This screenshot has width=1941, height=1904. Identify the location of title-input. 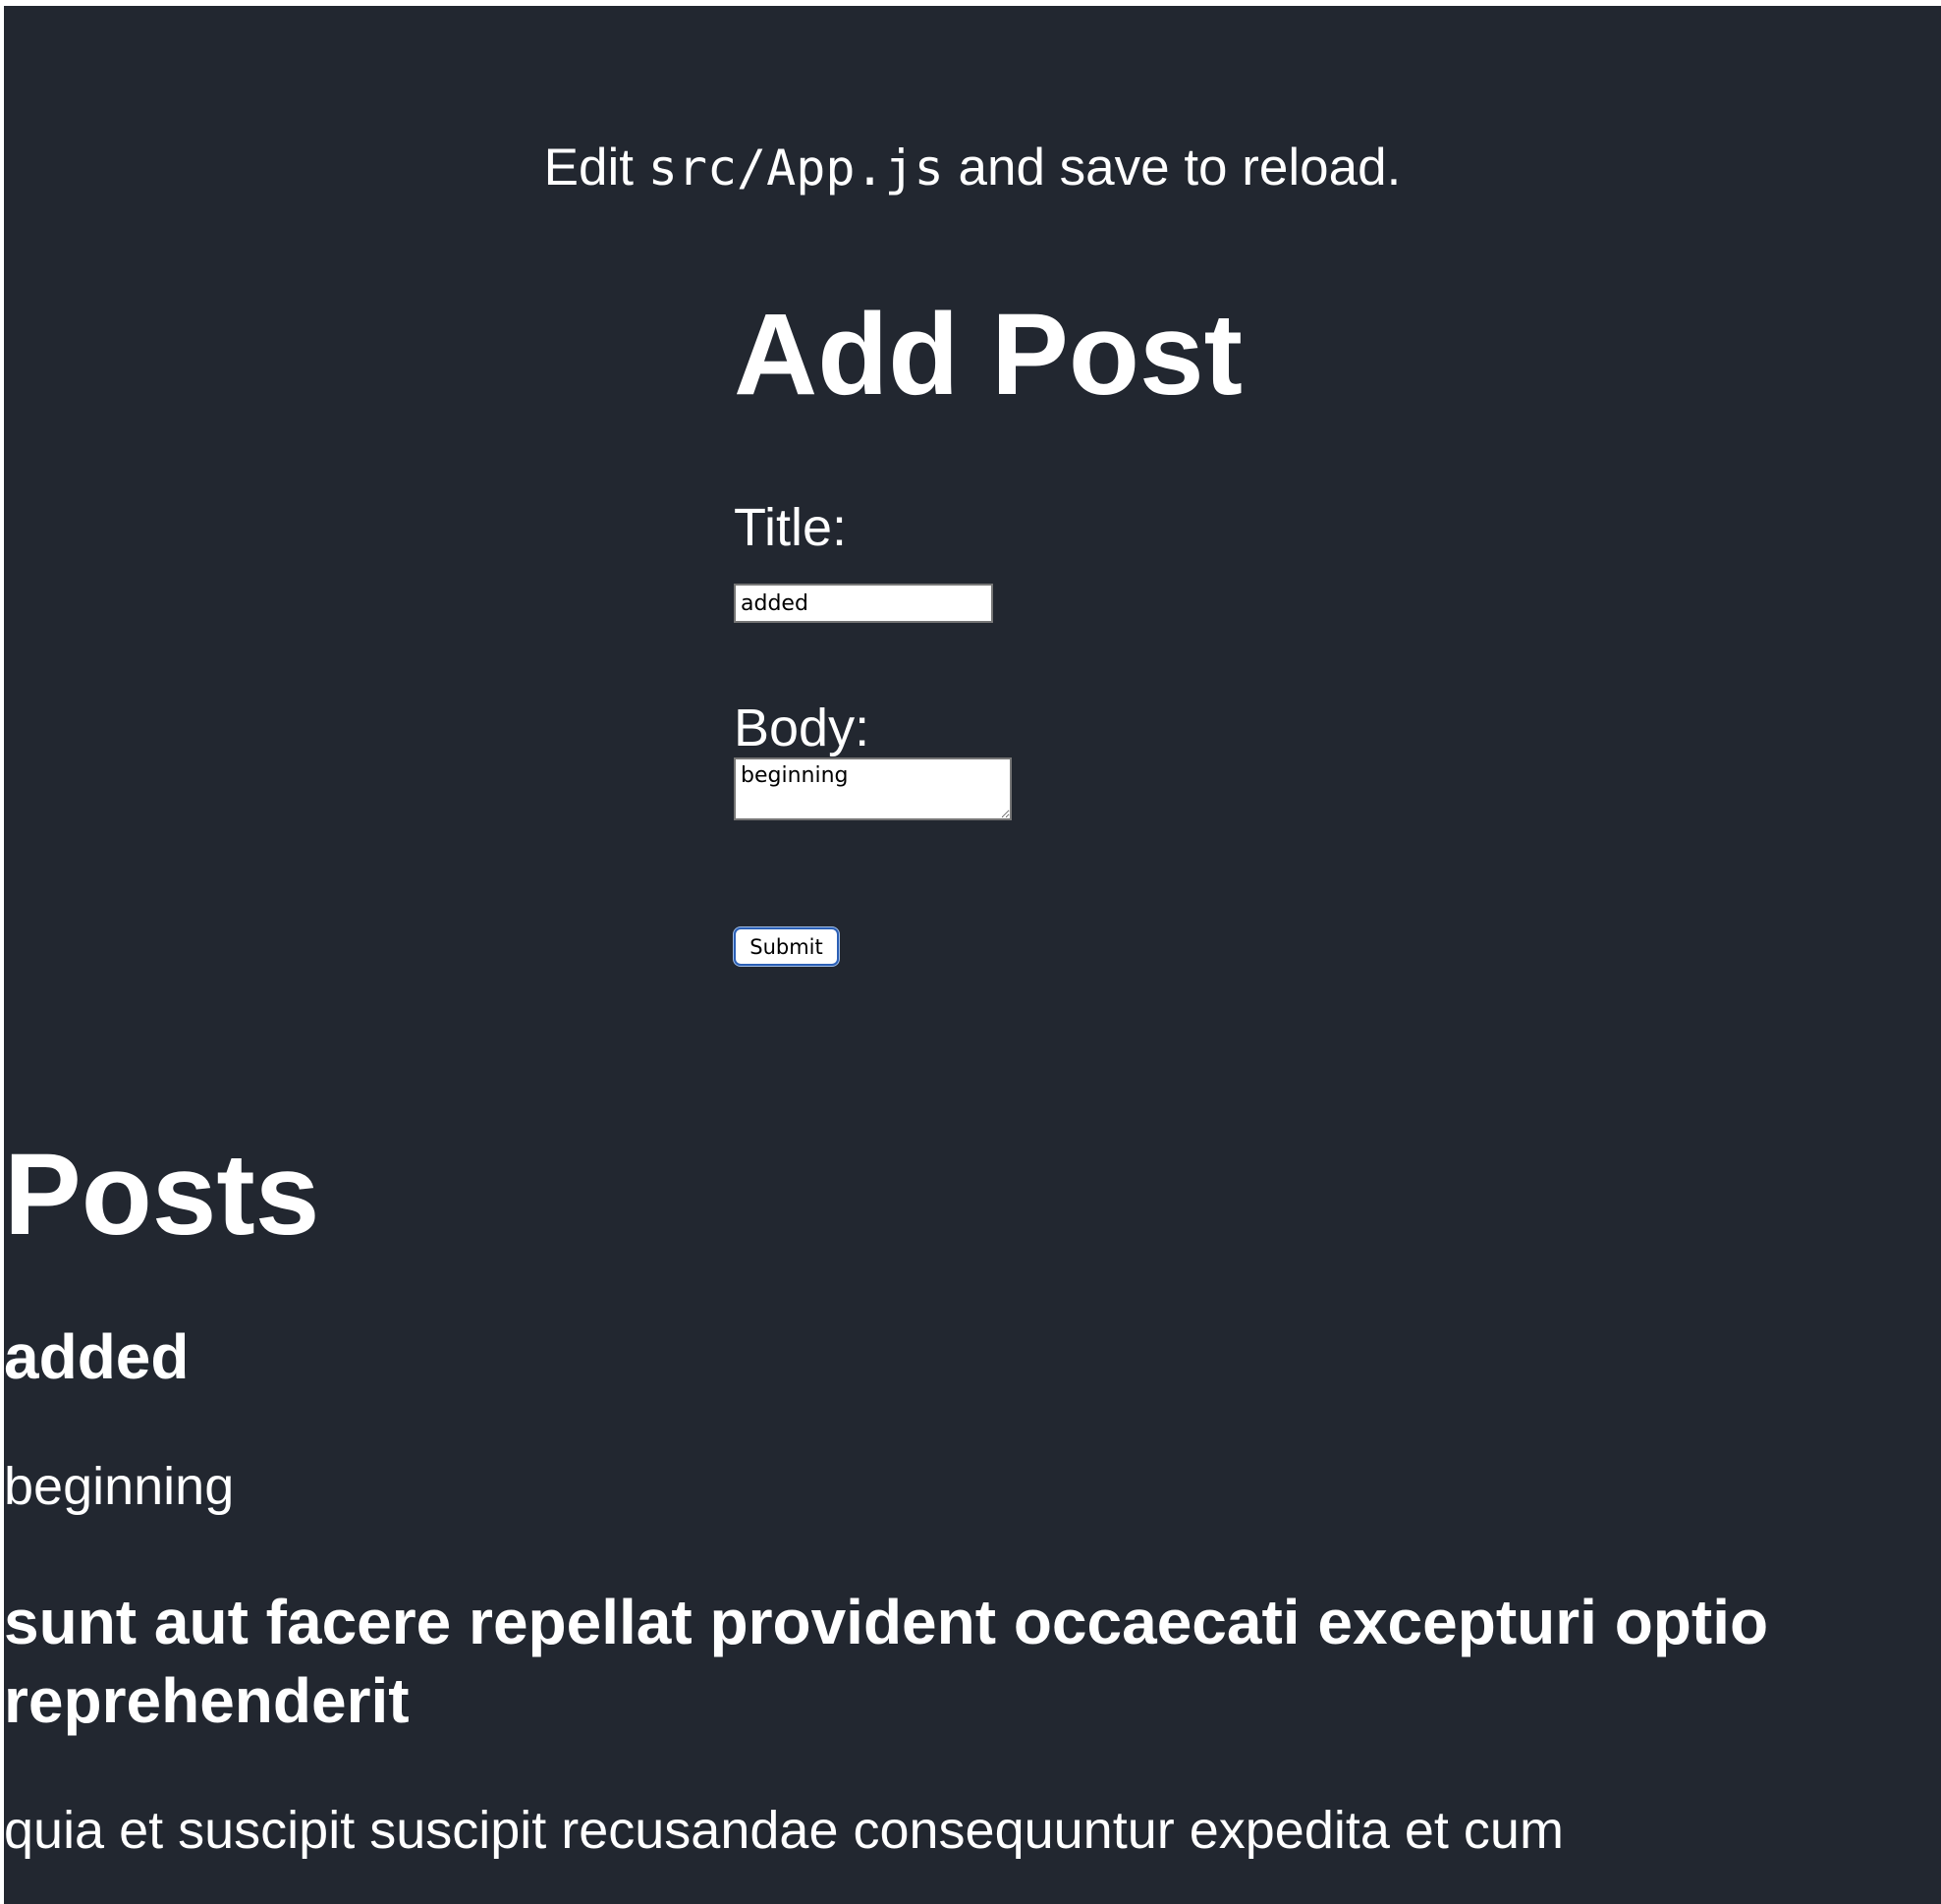
(863, 603).